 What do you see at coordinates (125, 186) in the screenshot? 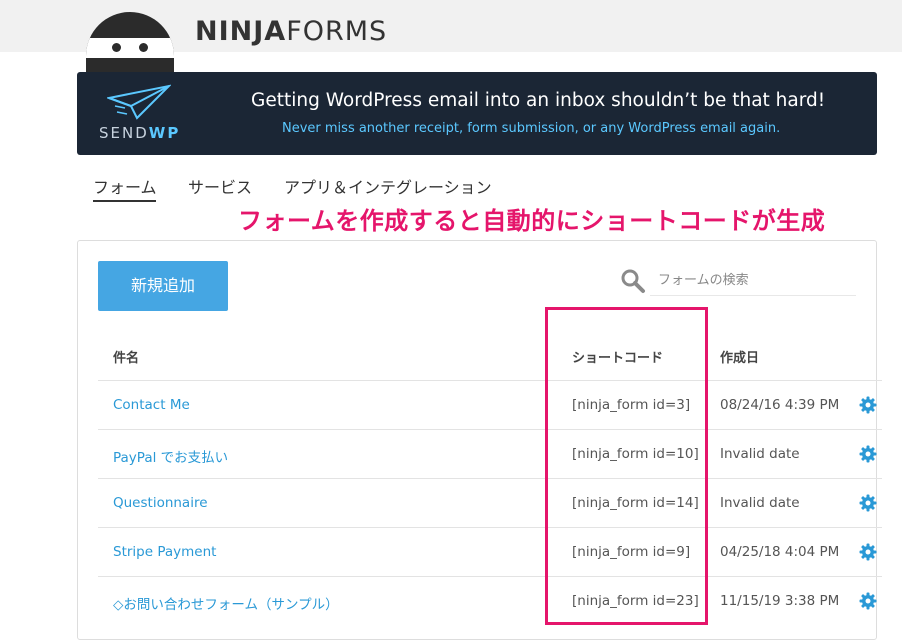
I see `tab-forms: フォーム` at bounding box center [125, 186].